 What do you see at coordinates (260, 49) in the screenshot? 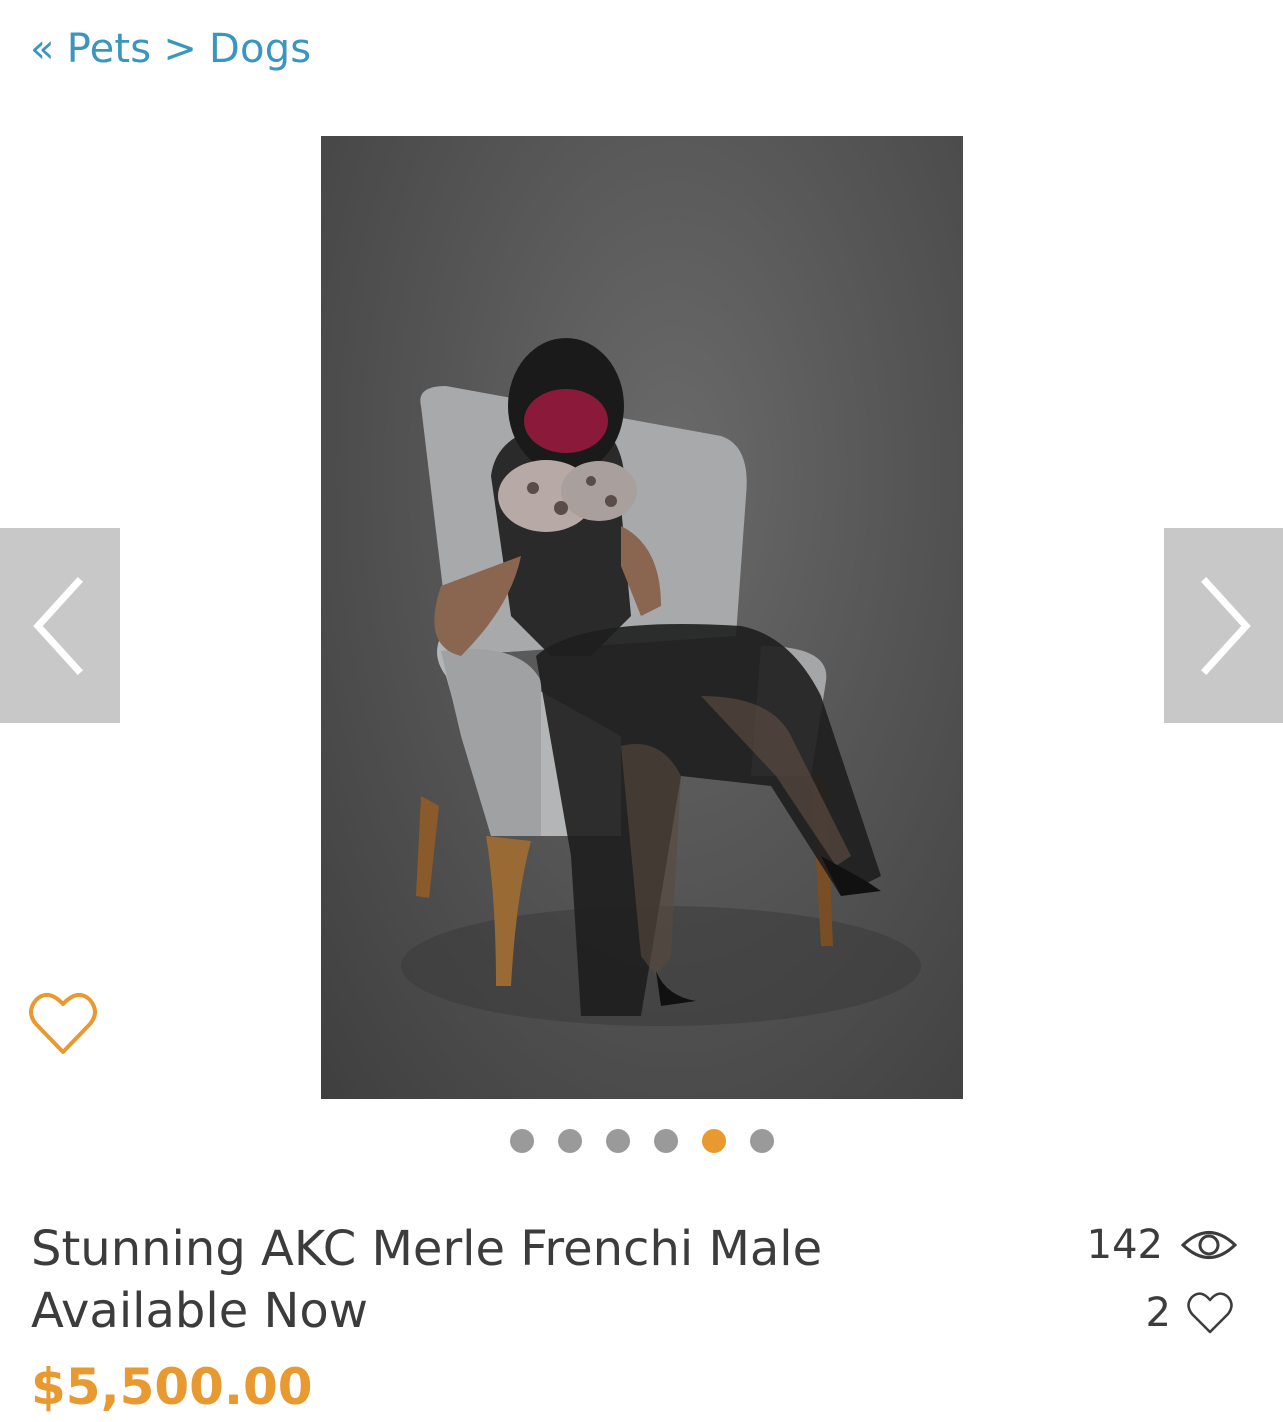
I see `breadcrumb-current: Dogs` at bounding box center [260, 49].